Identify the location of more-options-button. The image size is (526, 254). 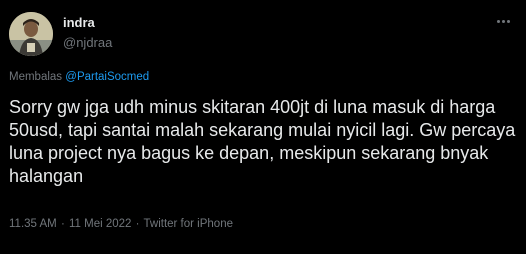
(503, 21).